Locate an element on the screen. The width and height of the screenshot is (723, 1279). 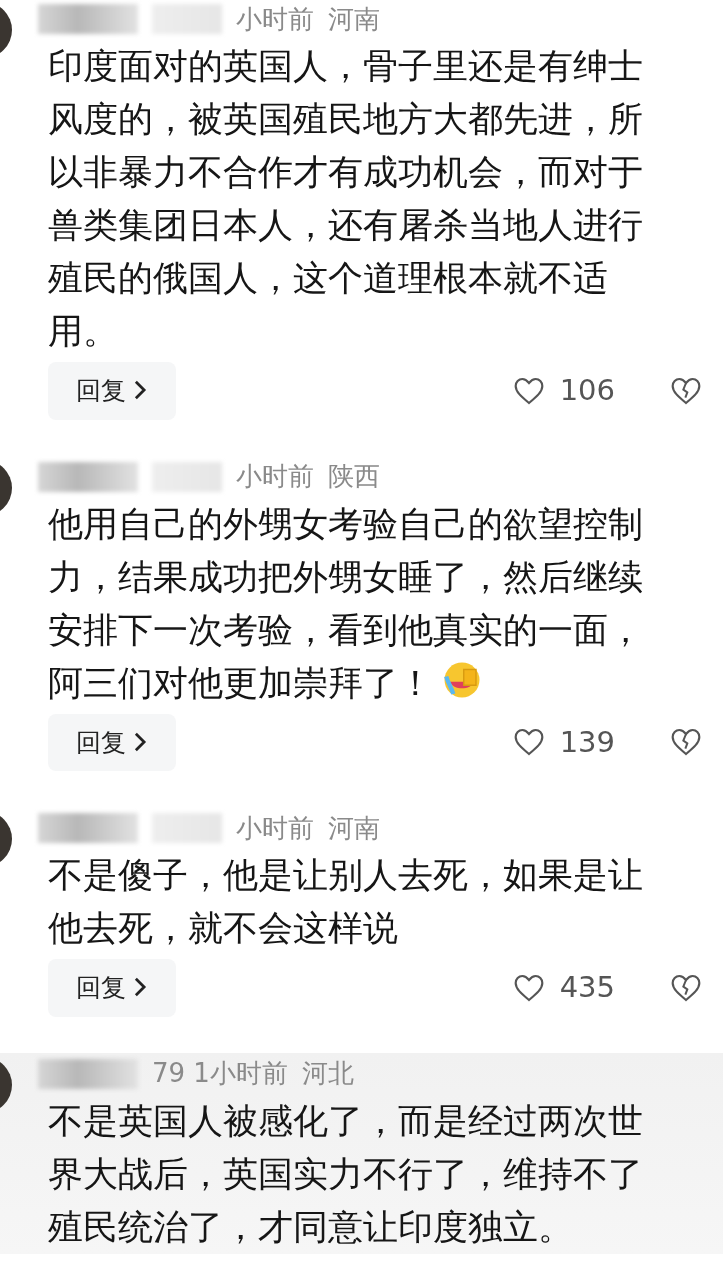
comment-time: 79 1小时前 is located at coordinates (220, 1073).